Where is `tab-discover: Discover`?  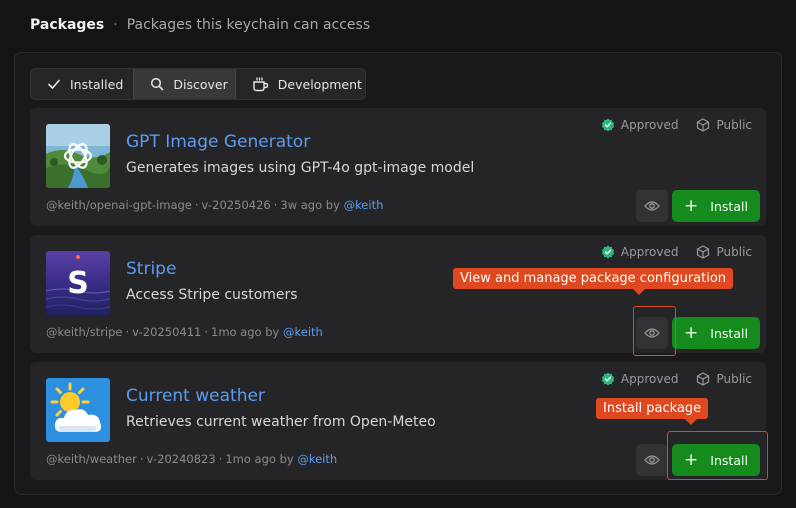 tab-discover: Discover is located at coordinates (184, 84).